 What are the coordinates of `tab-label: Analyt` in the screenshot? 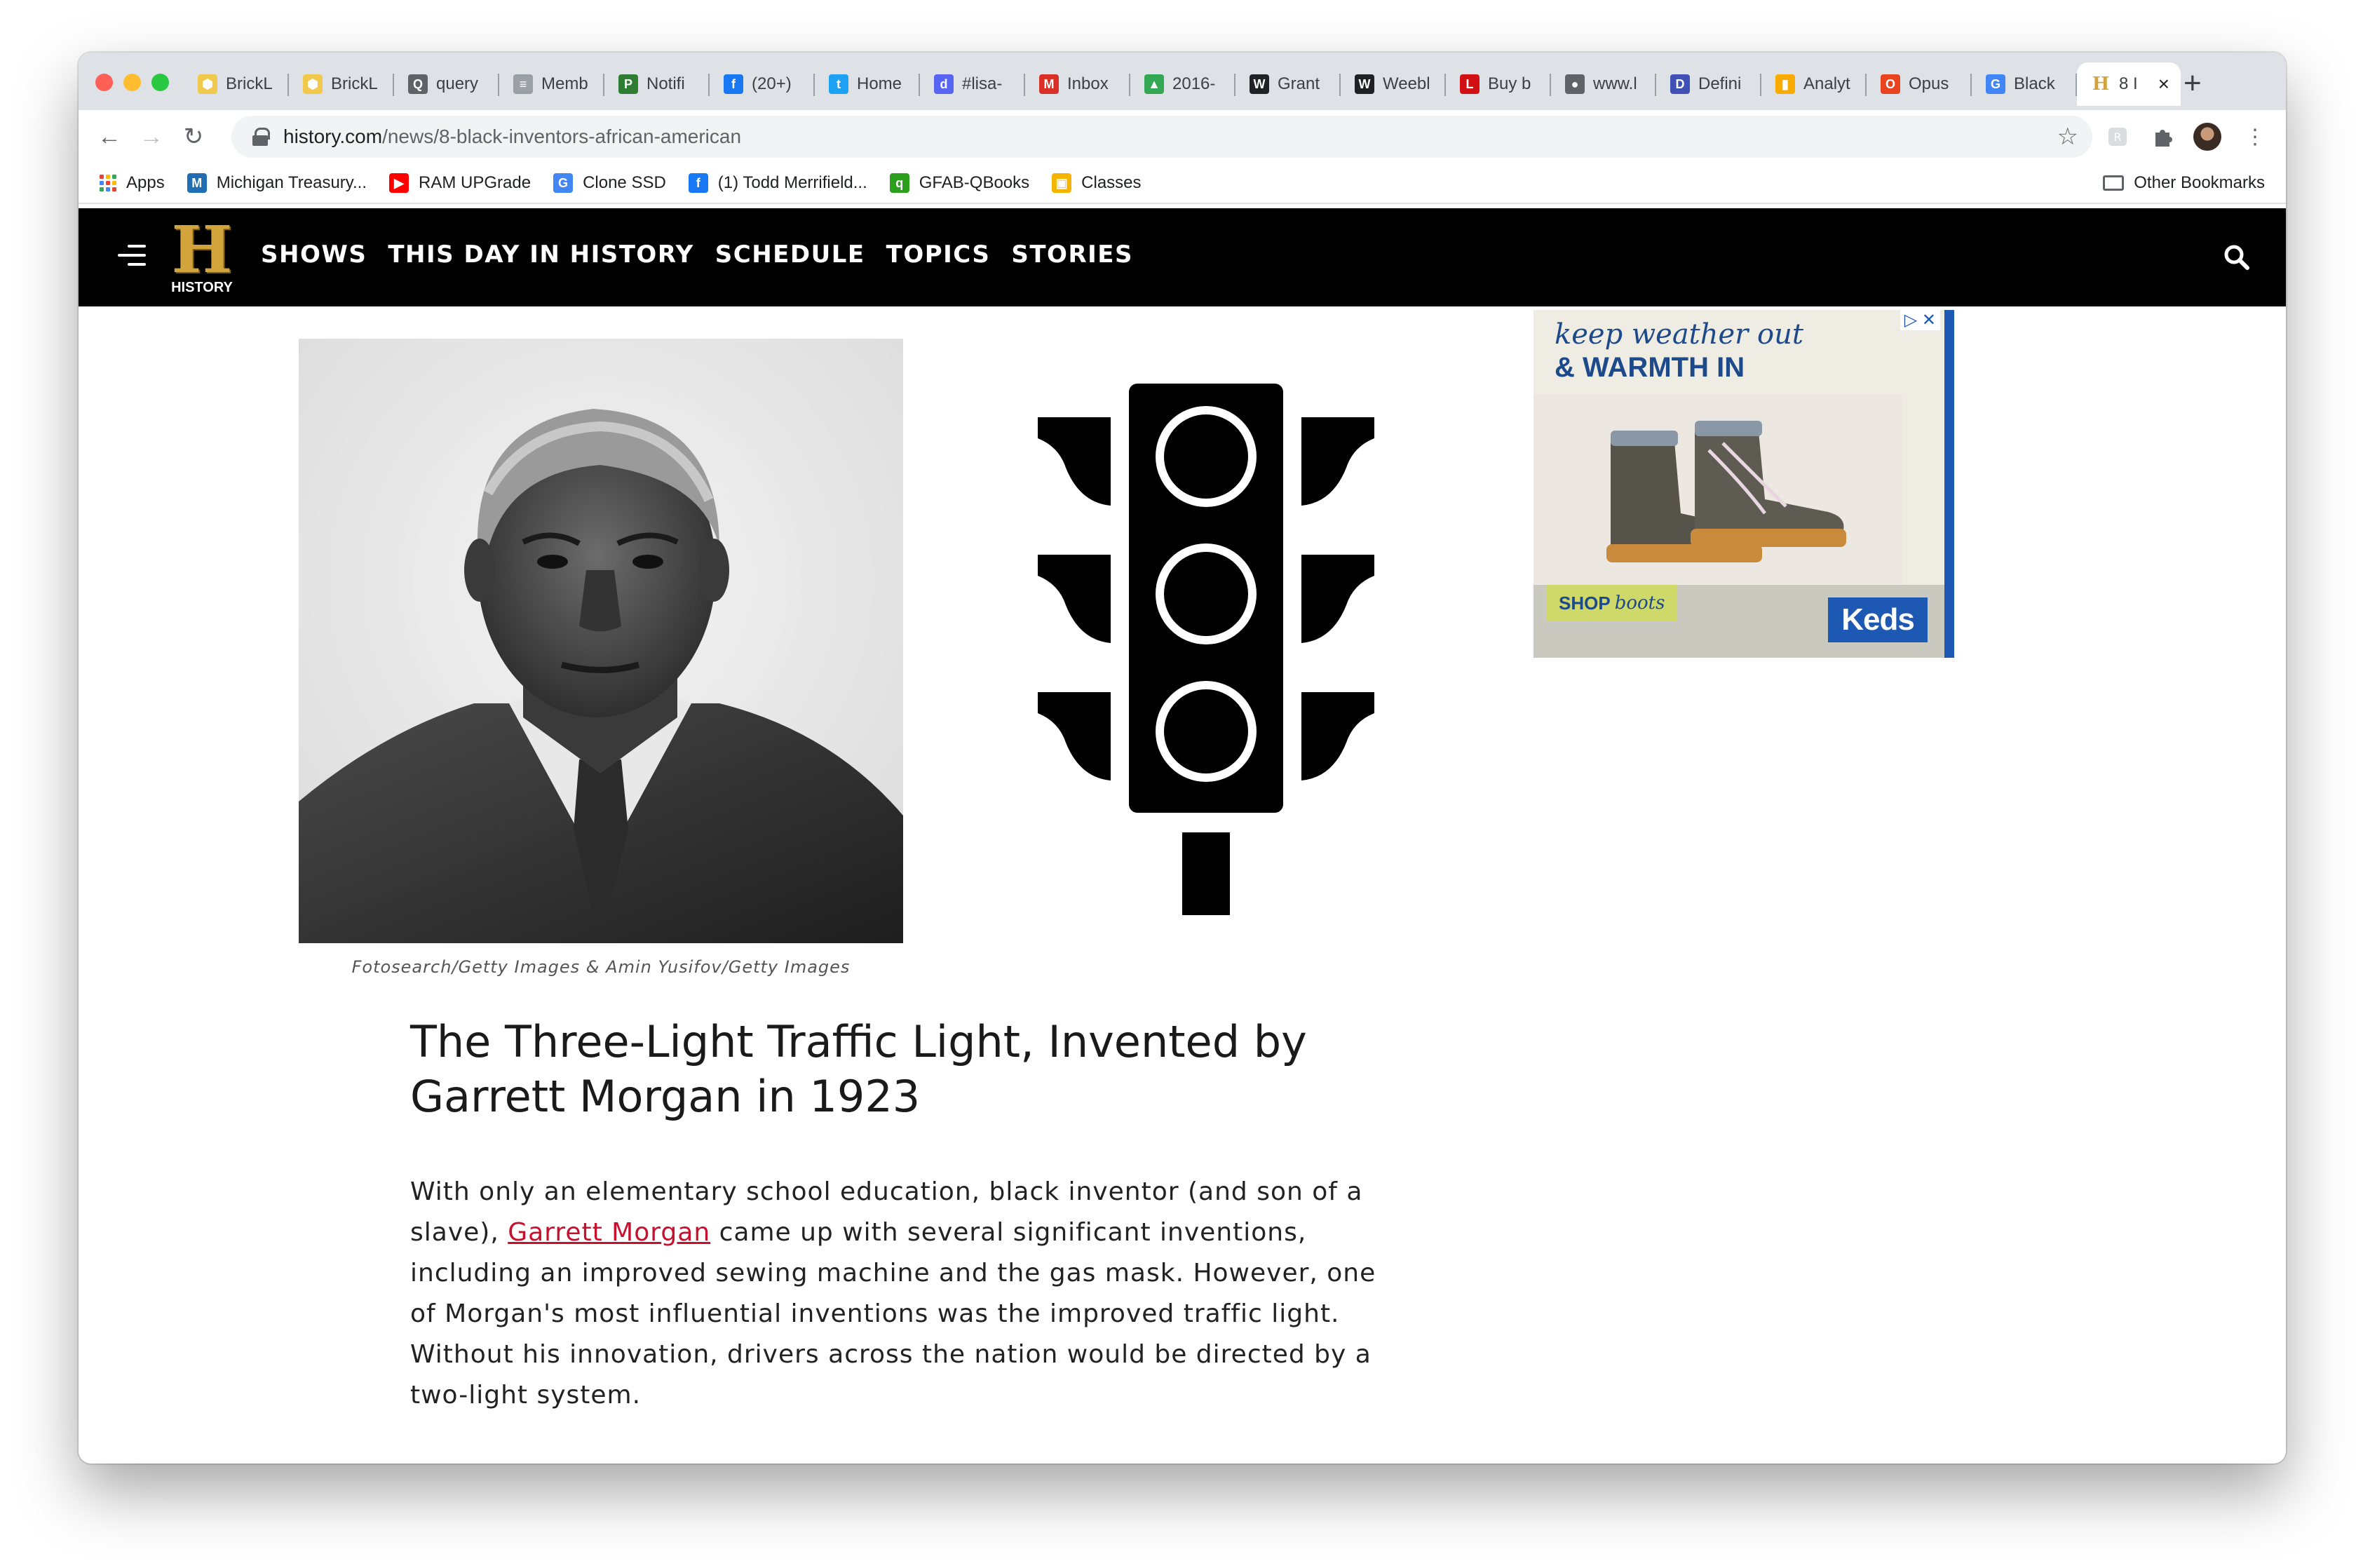 It's located at (1826, 83).